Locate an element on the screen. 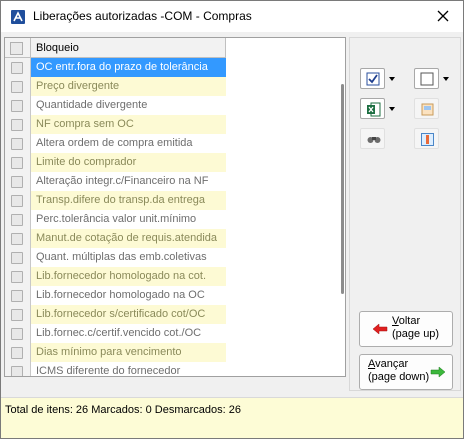 Image resolution: width=464 pixels, height=439 pixels. grid-header: Bloqueio is located at coordinates (115, 48).